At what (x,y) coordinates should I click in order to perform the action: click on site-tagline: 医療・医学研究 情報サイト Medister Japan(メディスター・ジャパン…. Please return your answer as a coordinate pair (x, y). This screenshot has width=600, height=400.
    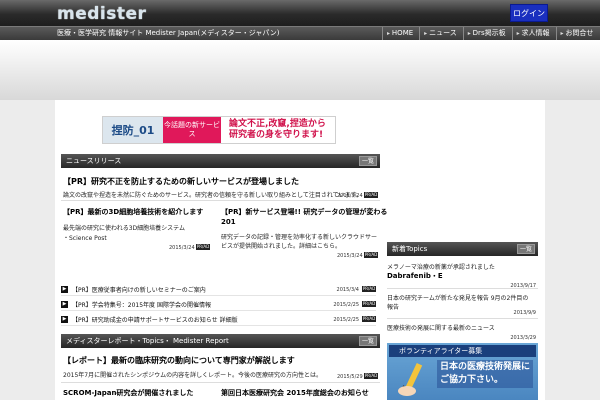
    Looking at the image, I should click on (168, 33).